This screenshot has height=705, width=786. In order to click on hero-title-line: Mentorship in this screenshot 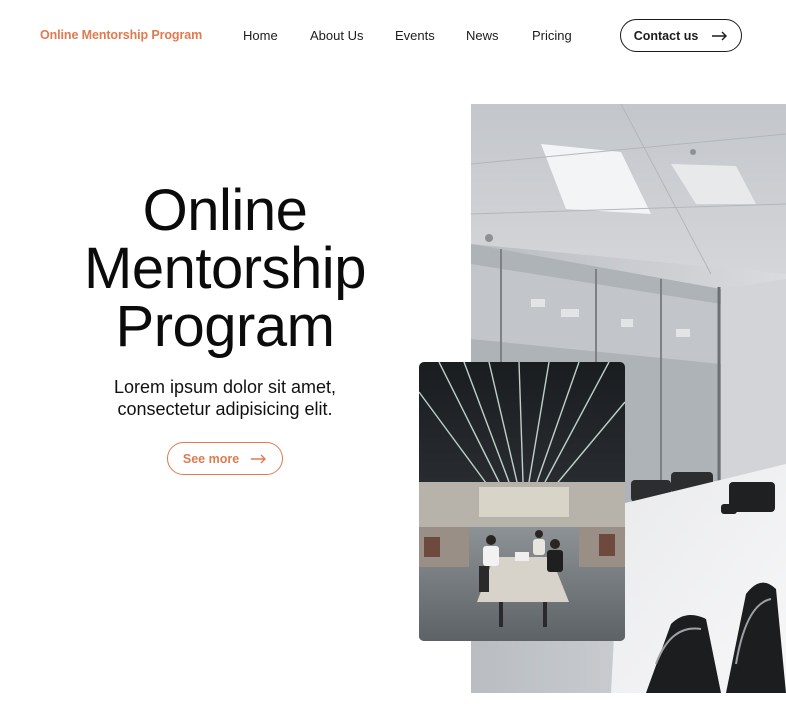, I will do `click(225, 268)`.